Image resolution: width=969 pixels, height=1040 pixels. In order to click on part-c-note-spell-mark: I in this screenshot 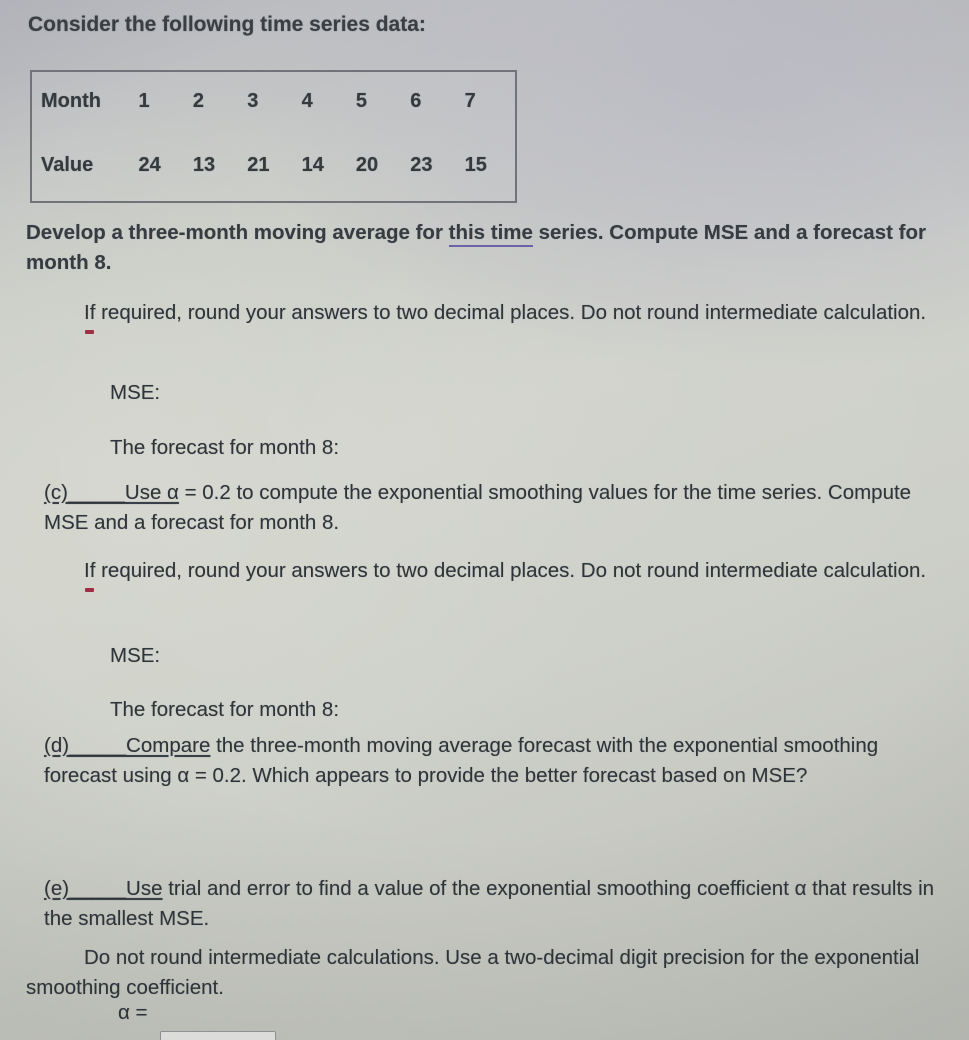, I will do `click(89, 574)`.